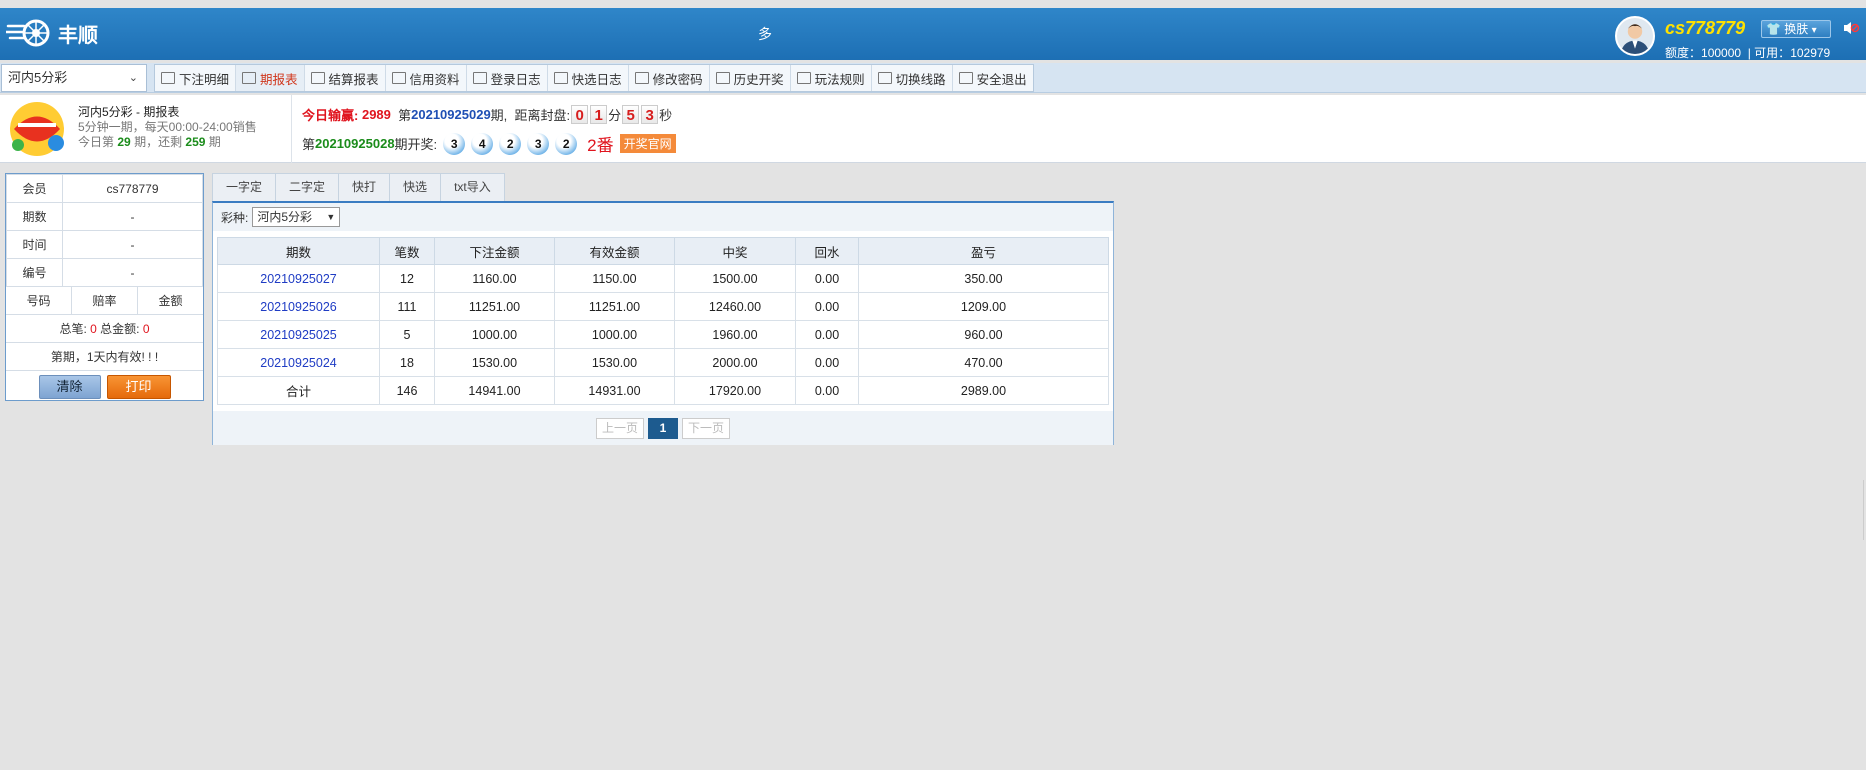  What do you see at coordinates (364, 187) in the screenshot?
I see `tab-quick-bet: 快打` at bounding box center [364, 187].